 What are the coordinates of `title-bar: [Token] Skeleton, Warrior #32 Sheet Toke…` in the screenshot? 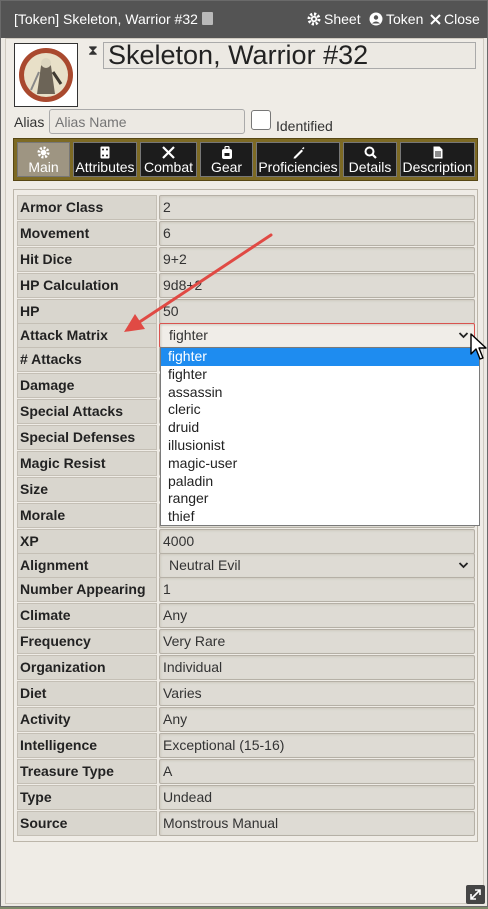 It's located at (244, 19).